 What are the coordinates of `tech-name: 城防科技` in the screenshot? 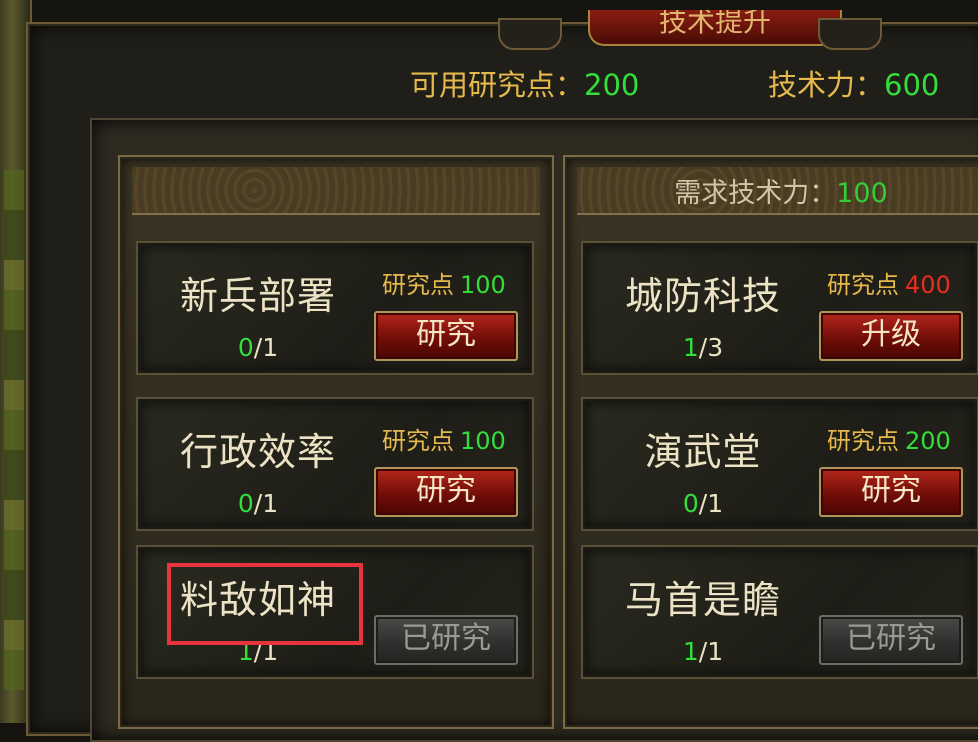 It's located at (702, 296).